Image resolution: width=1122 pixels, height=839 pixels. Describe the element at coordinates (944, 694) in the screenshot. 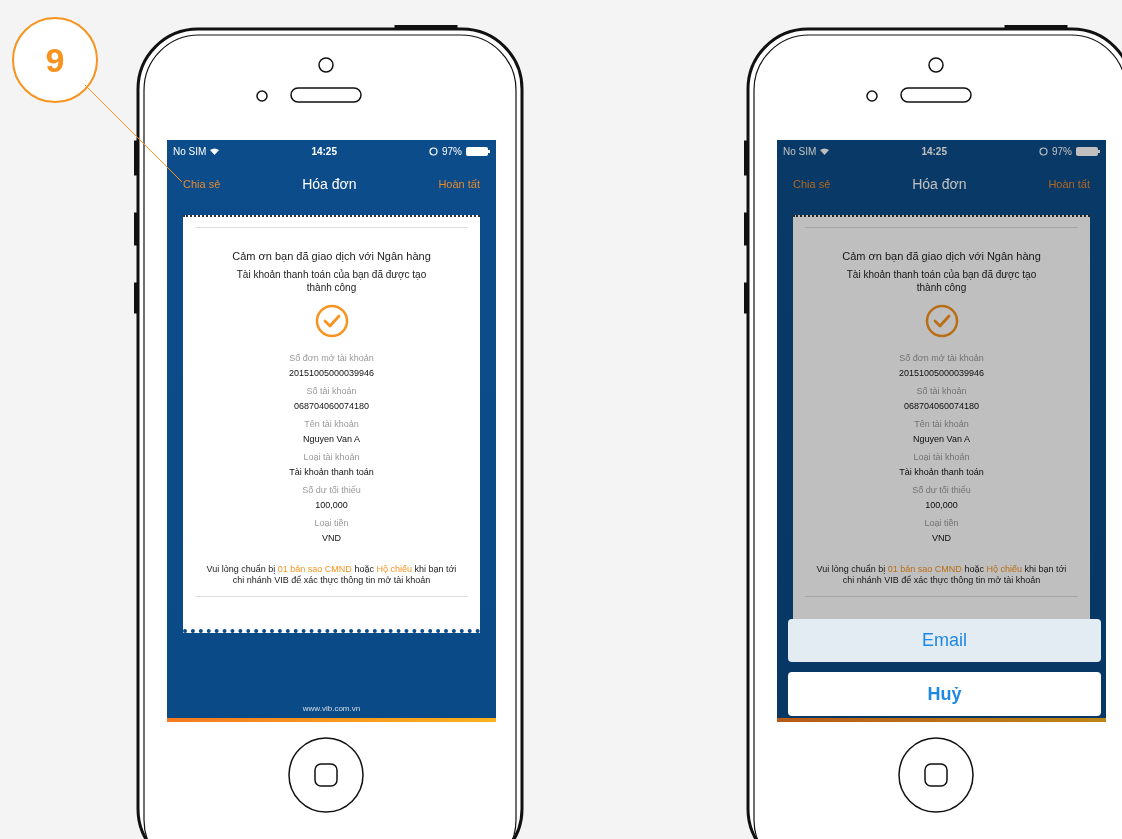

I see `cancel-button: Huỷ` at that location.